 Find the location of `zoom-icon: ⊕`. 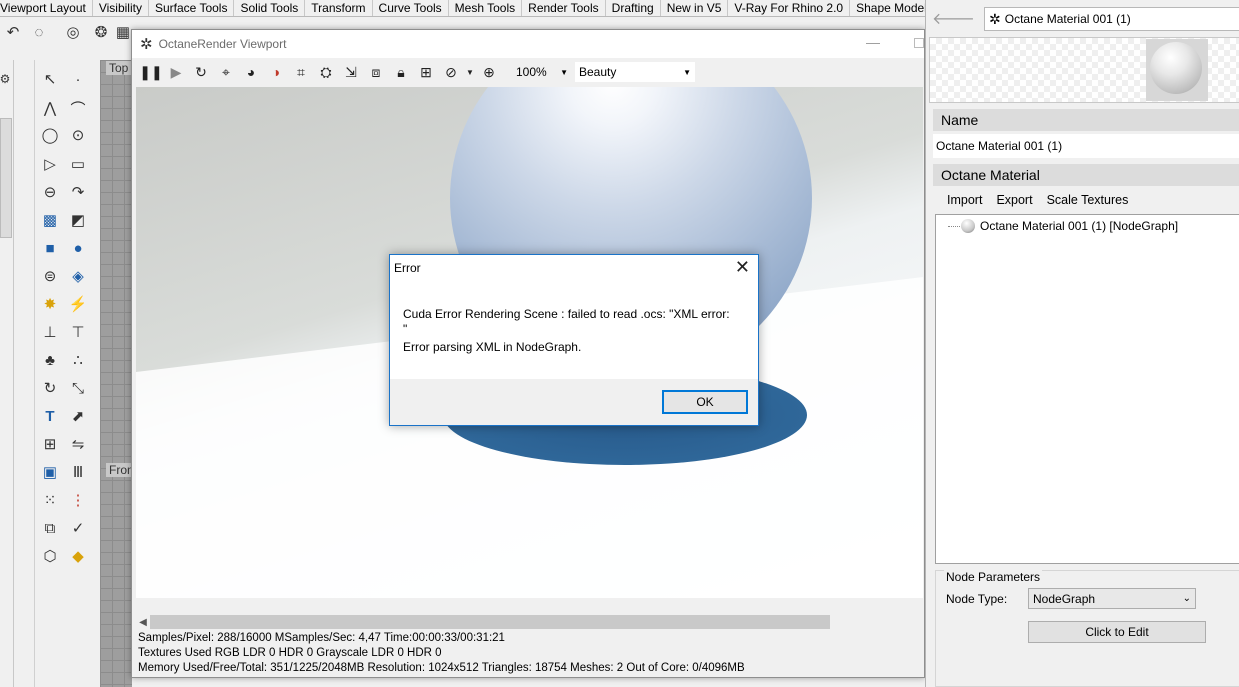

zoom-icon: ⊕ is located at coordinates (489, 72).